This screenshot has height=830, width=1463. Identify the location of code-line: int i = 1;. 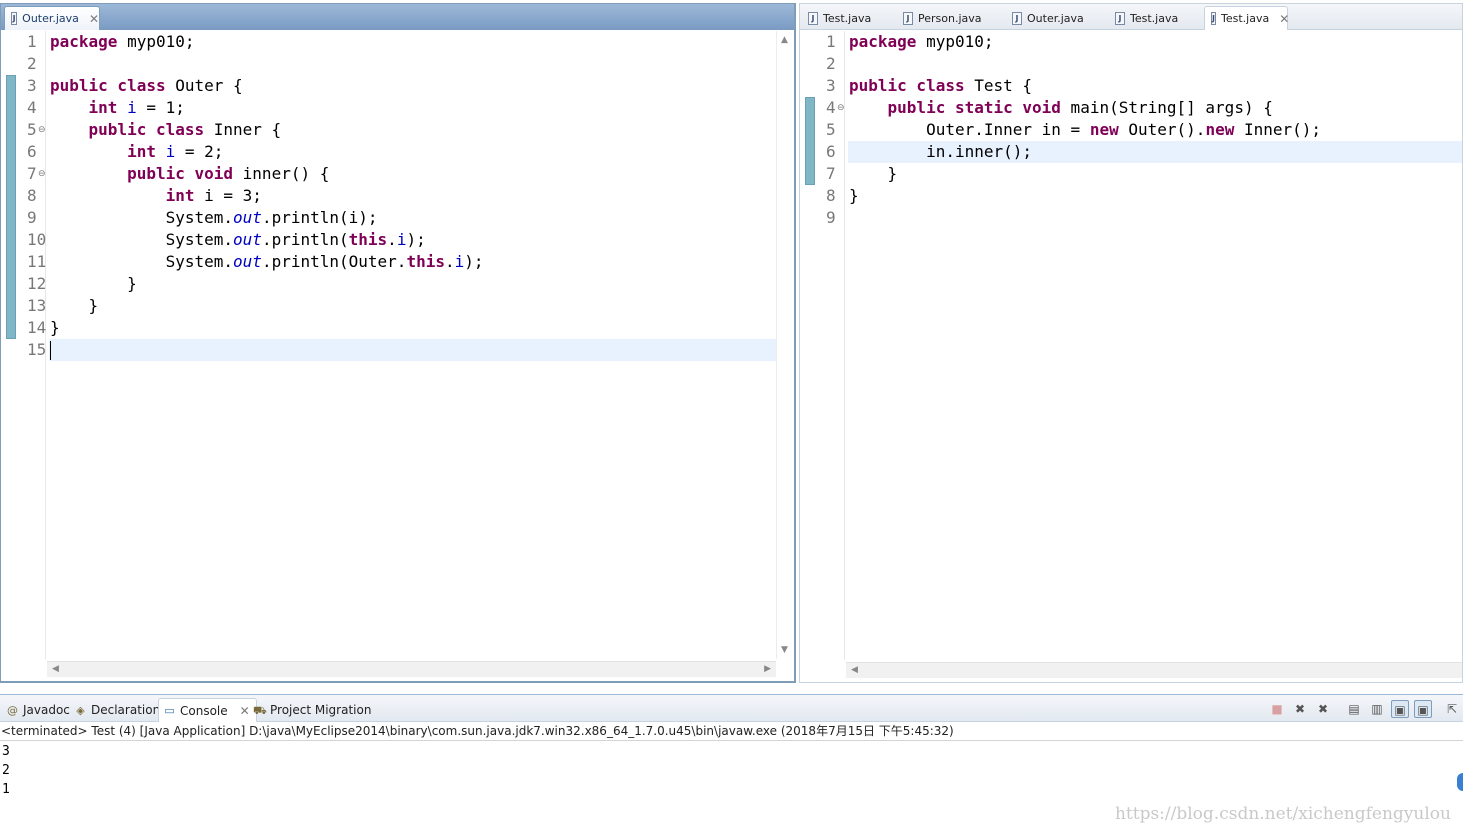
(421, 108).